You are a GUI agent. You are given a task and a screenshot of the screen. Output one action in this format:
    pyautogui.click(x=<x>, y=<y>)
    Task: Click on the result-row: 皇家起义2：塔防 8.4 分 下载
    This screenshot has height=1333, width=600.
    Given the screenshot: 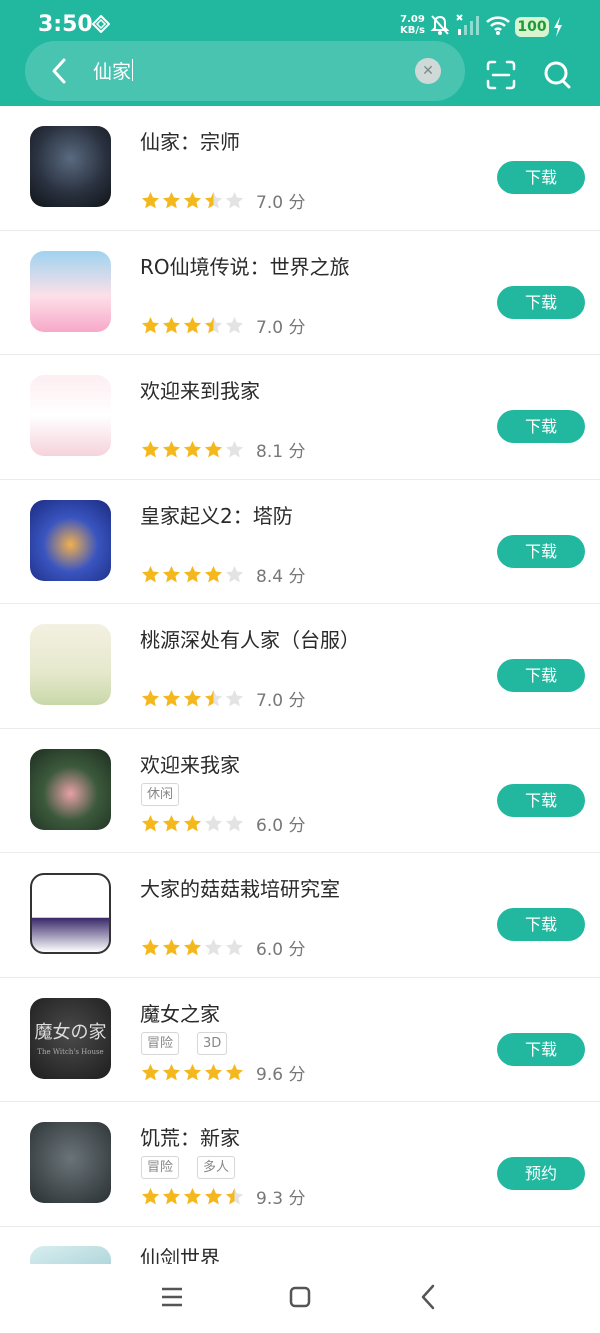 What is the action you would take?
    pyautogui.click(x=300, y=542)
    